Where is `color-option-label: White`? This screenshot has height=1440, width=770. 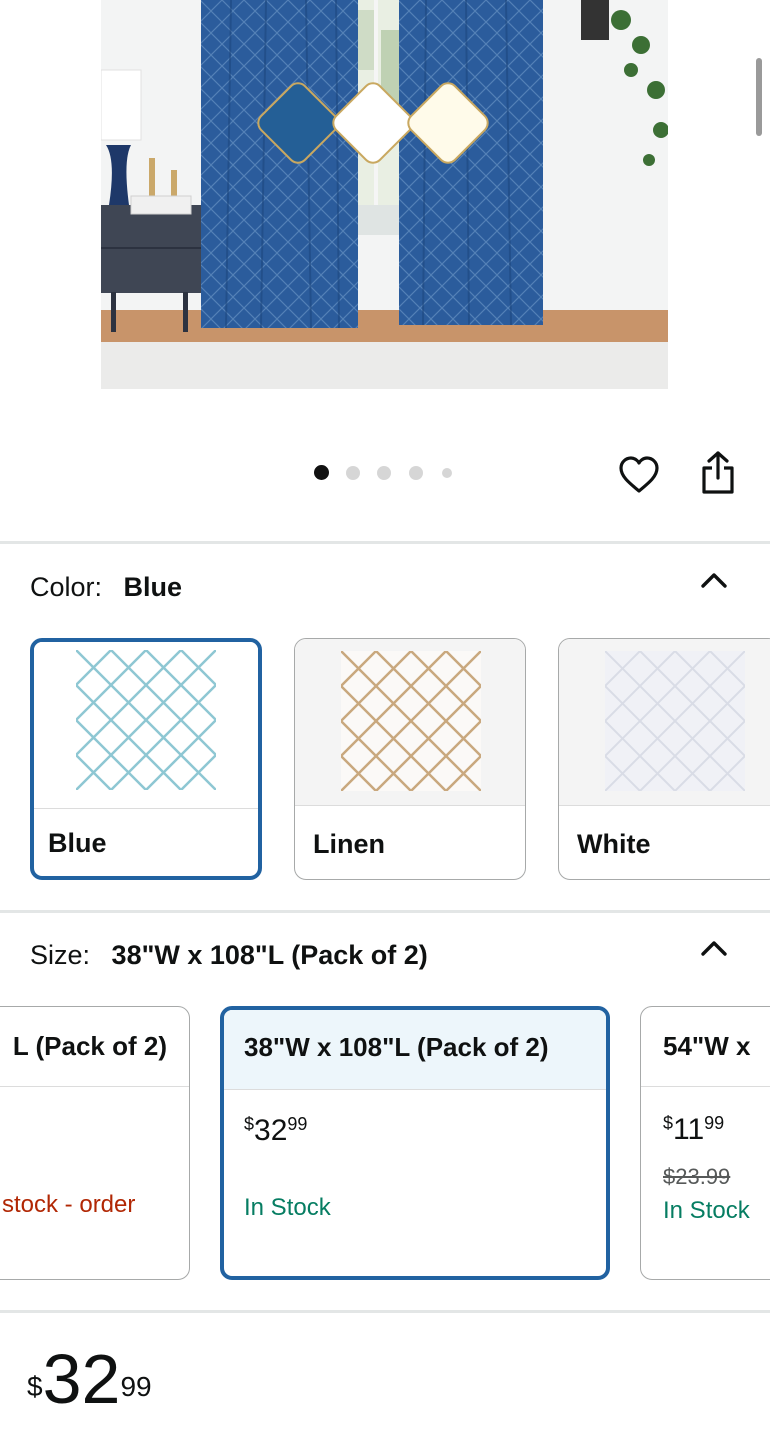 color-option-label: White is located at coordinates (614, 844).